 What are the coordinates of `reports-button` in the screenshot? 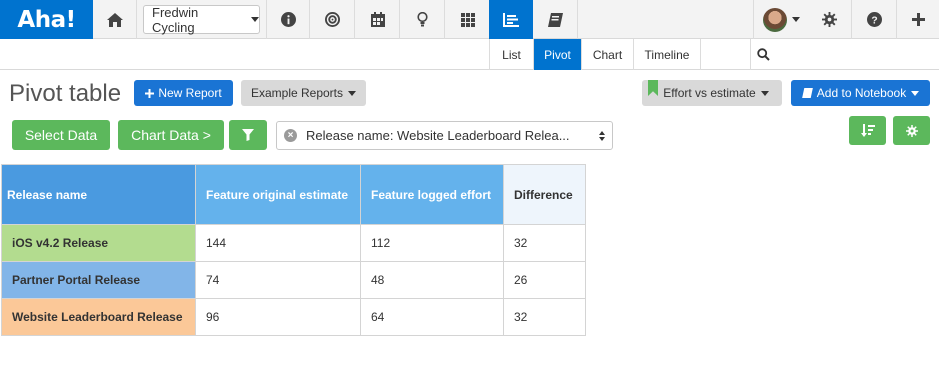 It's located at (511, 19).